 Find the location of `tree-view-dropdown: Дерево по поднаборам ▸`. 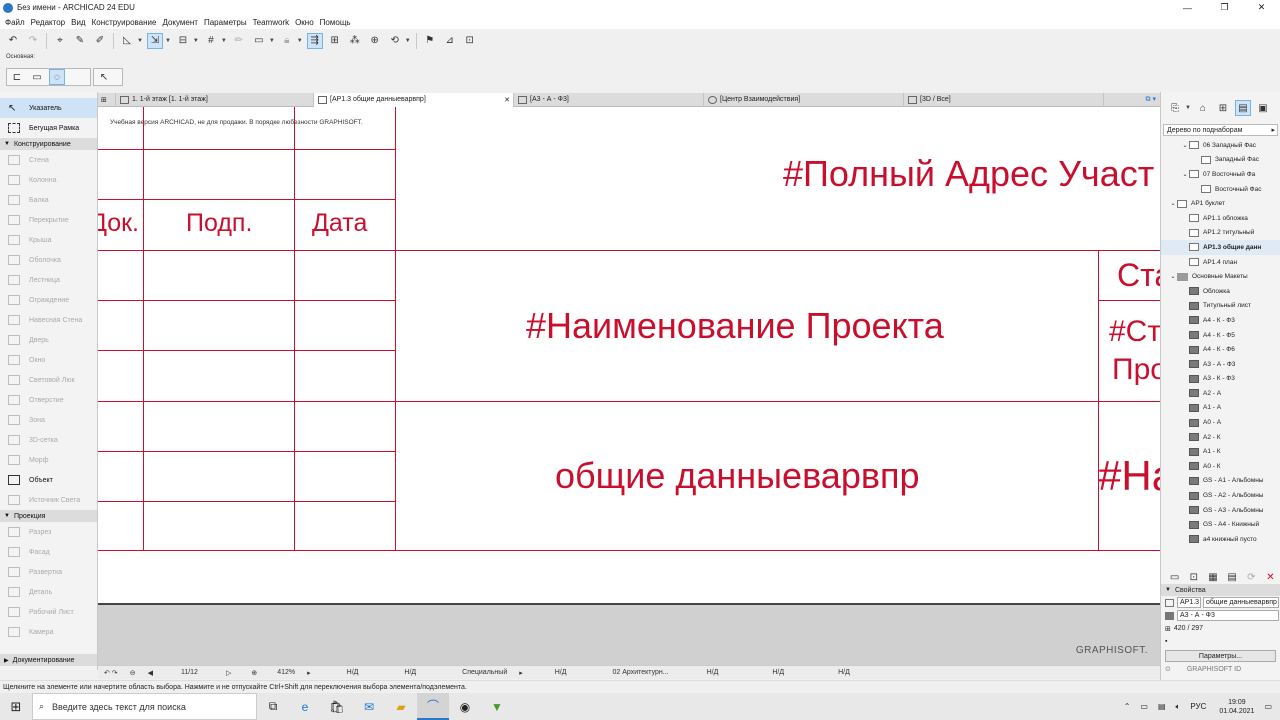

tree-view-dropdown: Дерево по поднаборам ▸ is located at coordinates (1220, 130).